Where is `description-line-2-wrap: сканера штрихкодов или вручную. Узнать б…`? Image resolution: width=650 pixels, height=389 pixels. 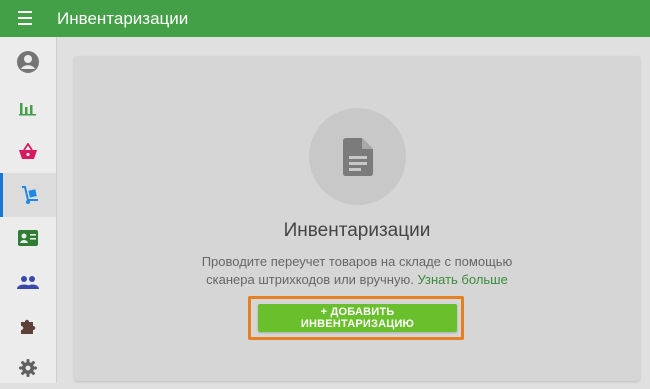 description-line-2-wrap: сканера штрихкодов или вручную. Узнать б… is located at coordinates (357, 280).